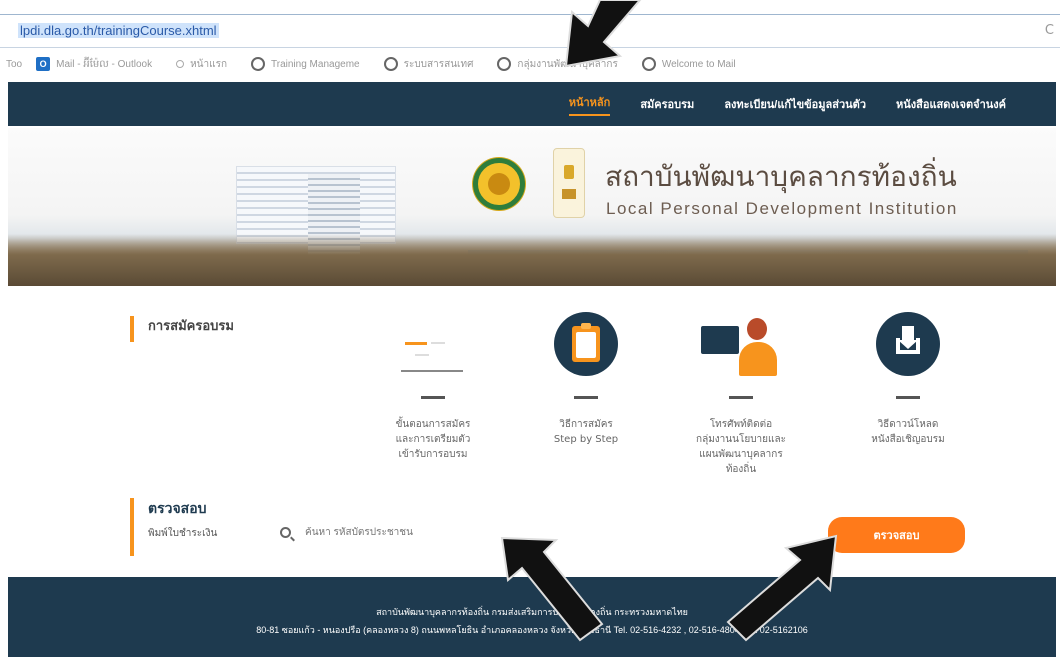 The image size is (1060, 664). I want to click on nav-register-training: สมัครอบรม, so click(667, 104).